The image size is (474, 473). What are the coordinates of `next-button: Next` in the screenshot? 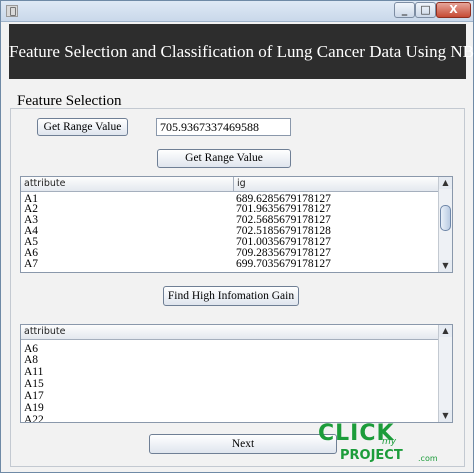 It's located at (243, 444).